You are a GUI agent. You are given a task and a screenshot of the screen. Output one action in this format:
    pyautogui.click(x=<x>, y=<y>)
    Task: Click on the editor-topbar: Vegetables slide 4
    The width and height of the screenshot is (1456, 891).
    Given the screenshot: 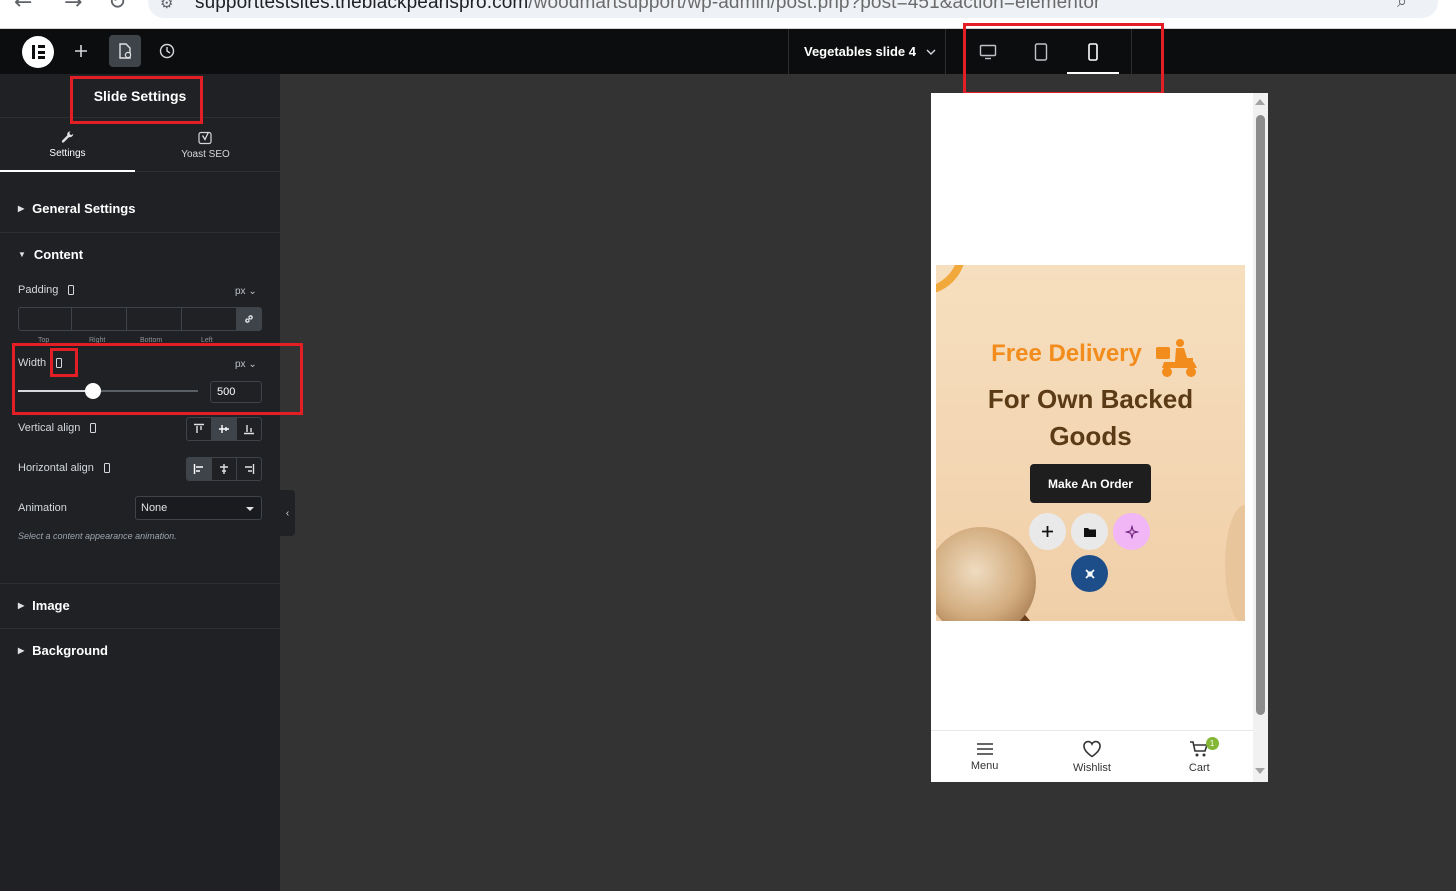 What is the action you would take?
    pyautogui.click(x=728, y=51)
    